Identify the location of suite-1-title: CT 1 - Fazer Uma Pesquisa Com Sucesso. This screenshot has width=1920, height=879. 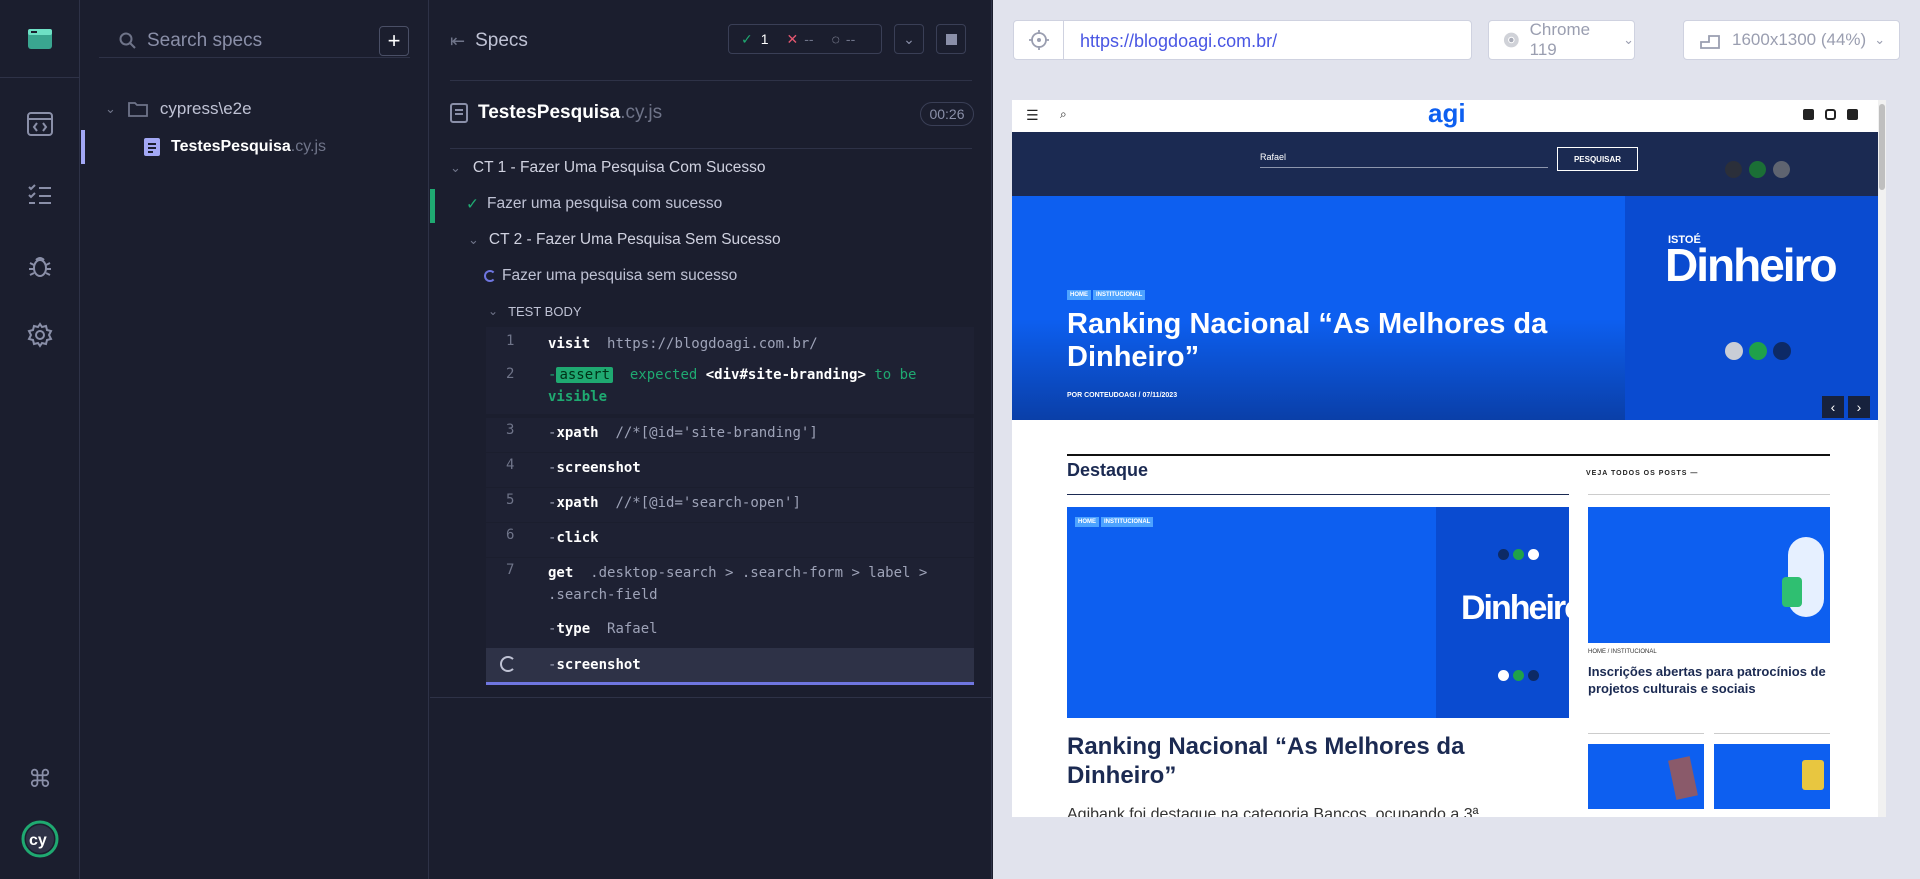
(619, 167).